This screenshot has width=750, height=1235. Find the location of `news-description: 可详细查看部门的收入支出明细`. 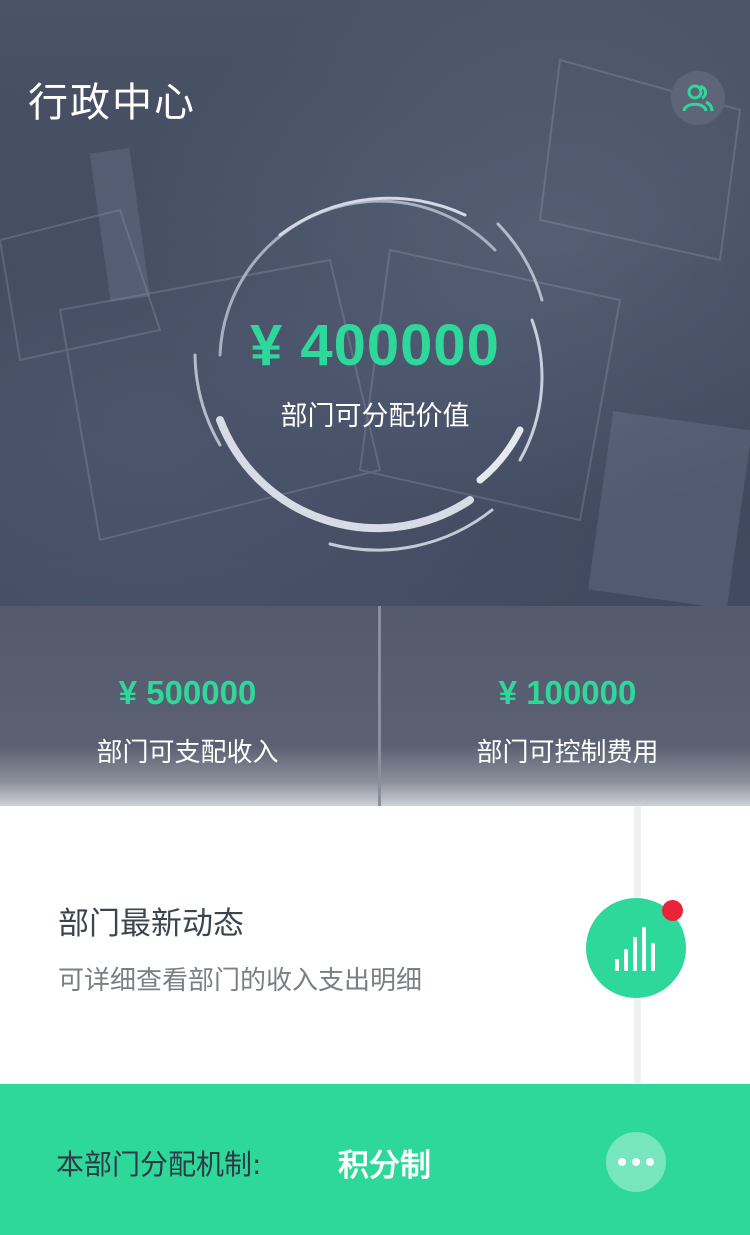

news-description: 可详细查看部门的收入支出明细 is located at coordinates (240, 981).